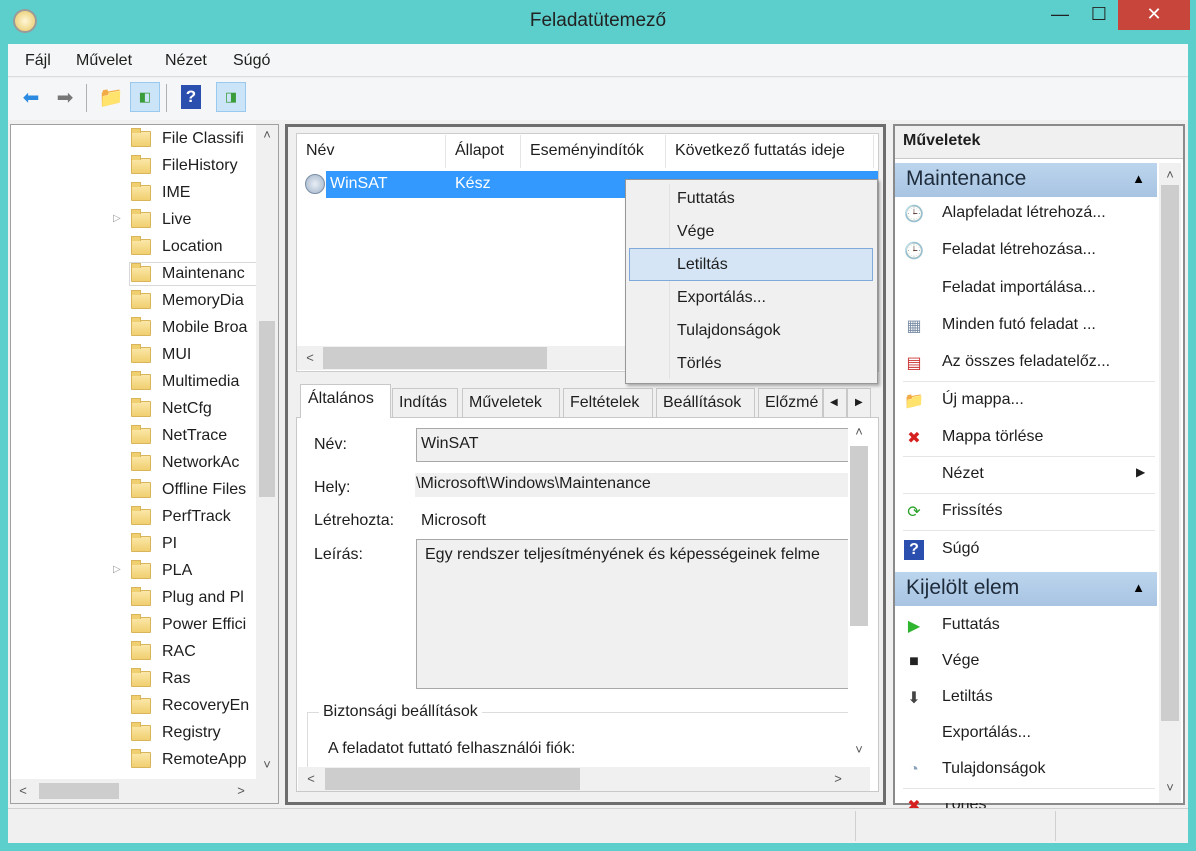 The image size is (1196, 851). Describe the element at coordinates (705, 403) in the screenshot. I see `tab-settings: Beállítások` at that location.